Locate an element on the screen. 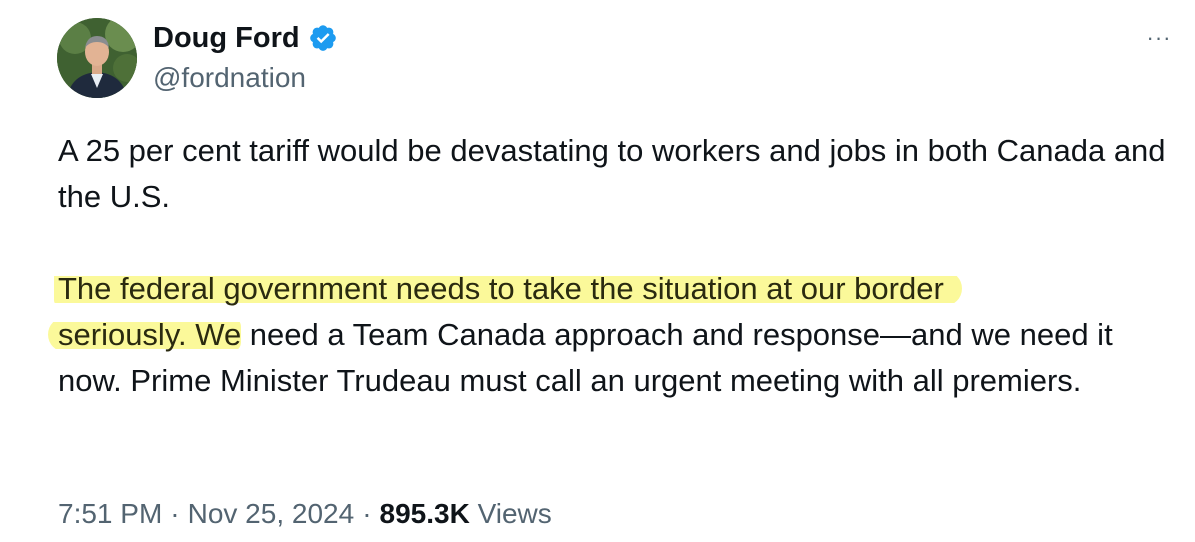 The height and width of the screenshot is (542, 1195). profile-photo is located at coordinates (97, 58).